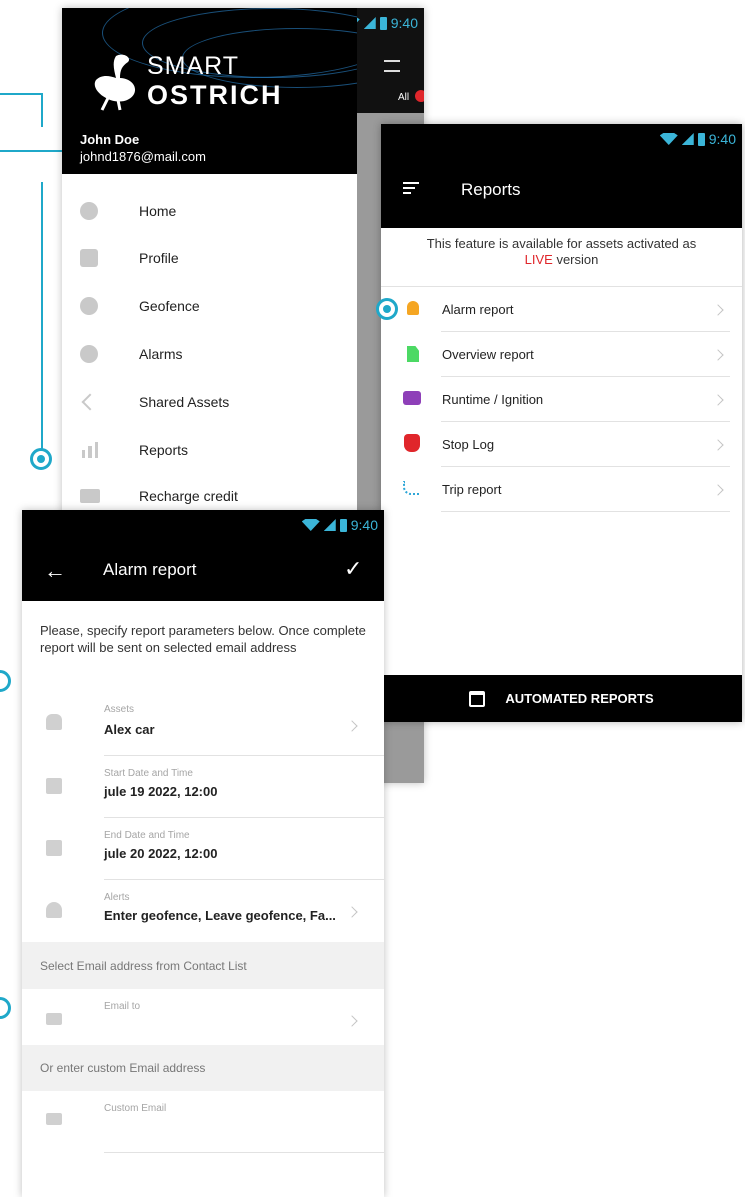  I want to click on drawer-item-label: Profile, so click(159, 257).